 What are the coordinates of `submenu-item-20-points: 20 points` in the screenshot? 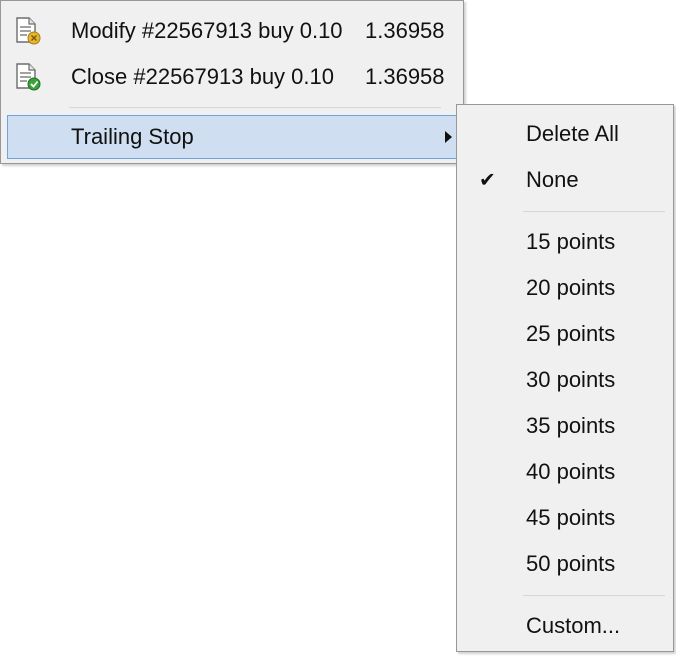 It's located at (565, 288).